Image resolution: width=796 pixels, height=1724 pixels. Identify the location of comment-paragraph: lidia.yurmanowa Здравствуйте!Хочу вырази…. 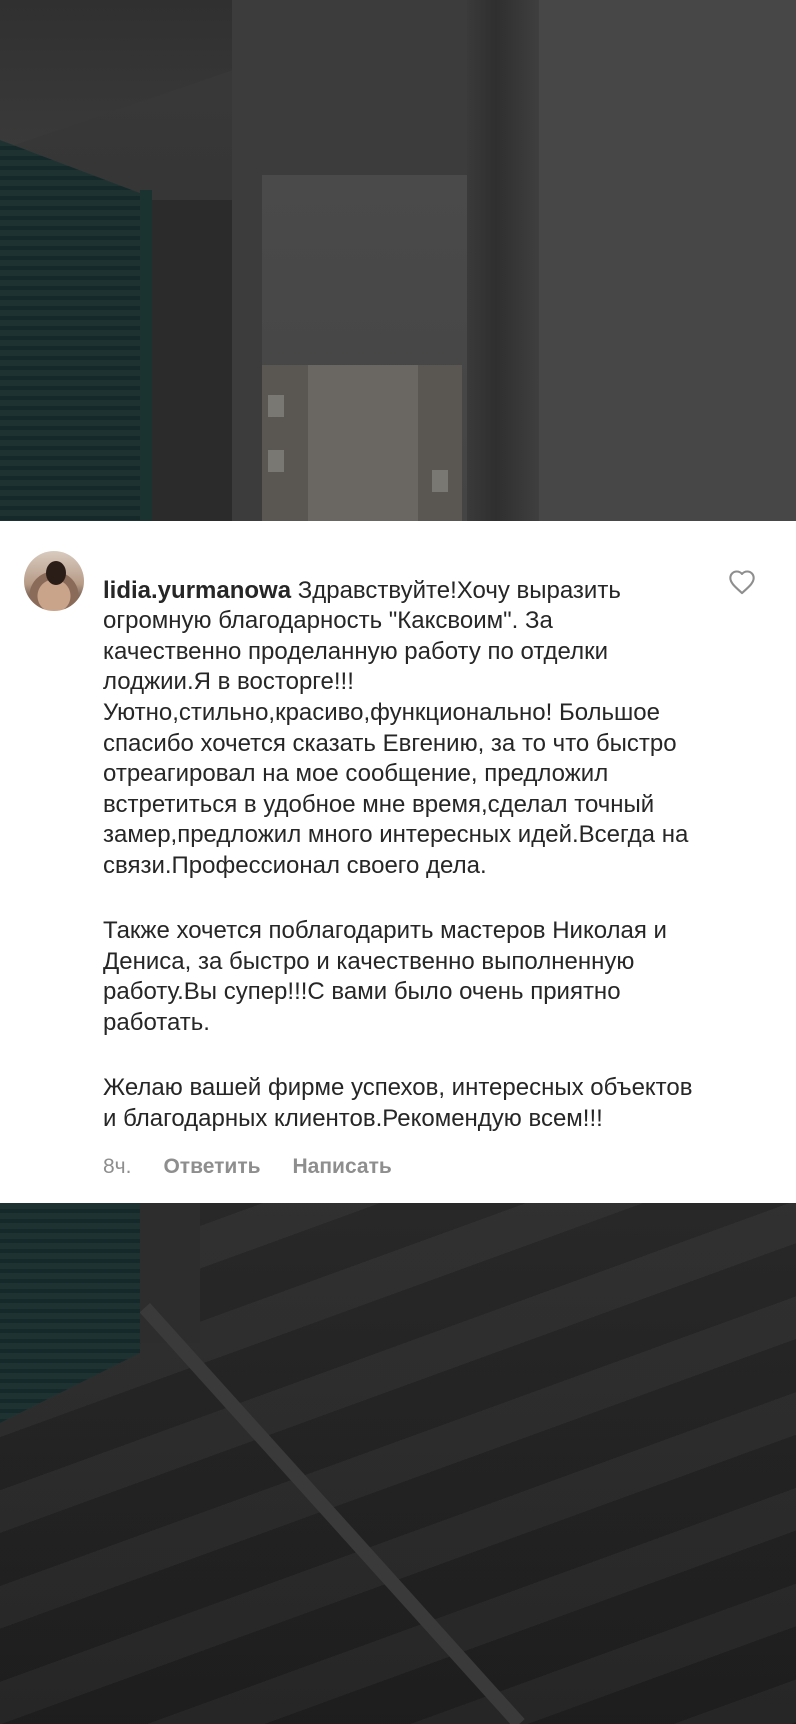
(398, 729).